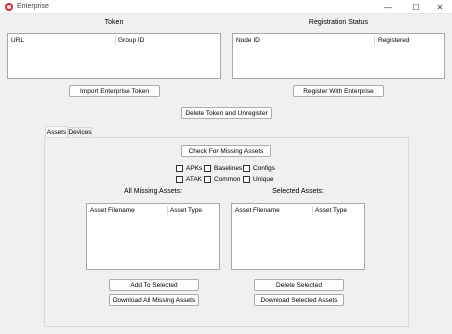  Describe the element at coordinates (56, 131) in the screenshot. I see `tab-assets: Assets` at that location.